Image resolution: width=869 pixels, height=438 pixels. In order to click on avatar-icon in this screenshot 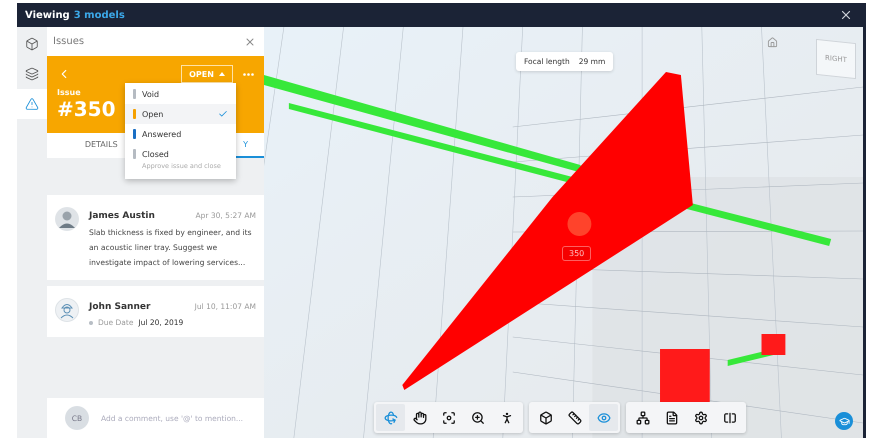, I will do `click(67, 310)`.